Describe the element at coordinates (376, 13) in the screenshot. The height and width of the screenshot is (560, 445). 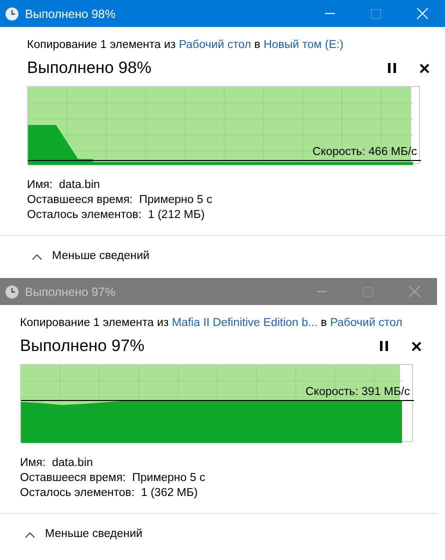
I see `maximize-icon` at that location.